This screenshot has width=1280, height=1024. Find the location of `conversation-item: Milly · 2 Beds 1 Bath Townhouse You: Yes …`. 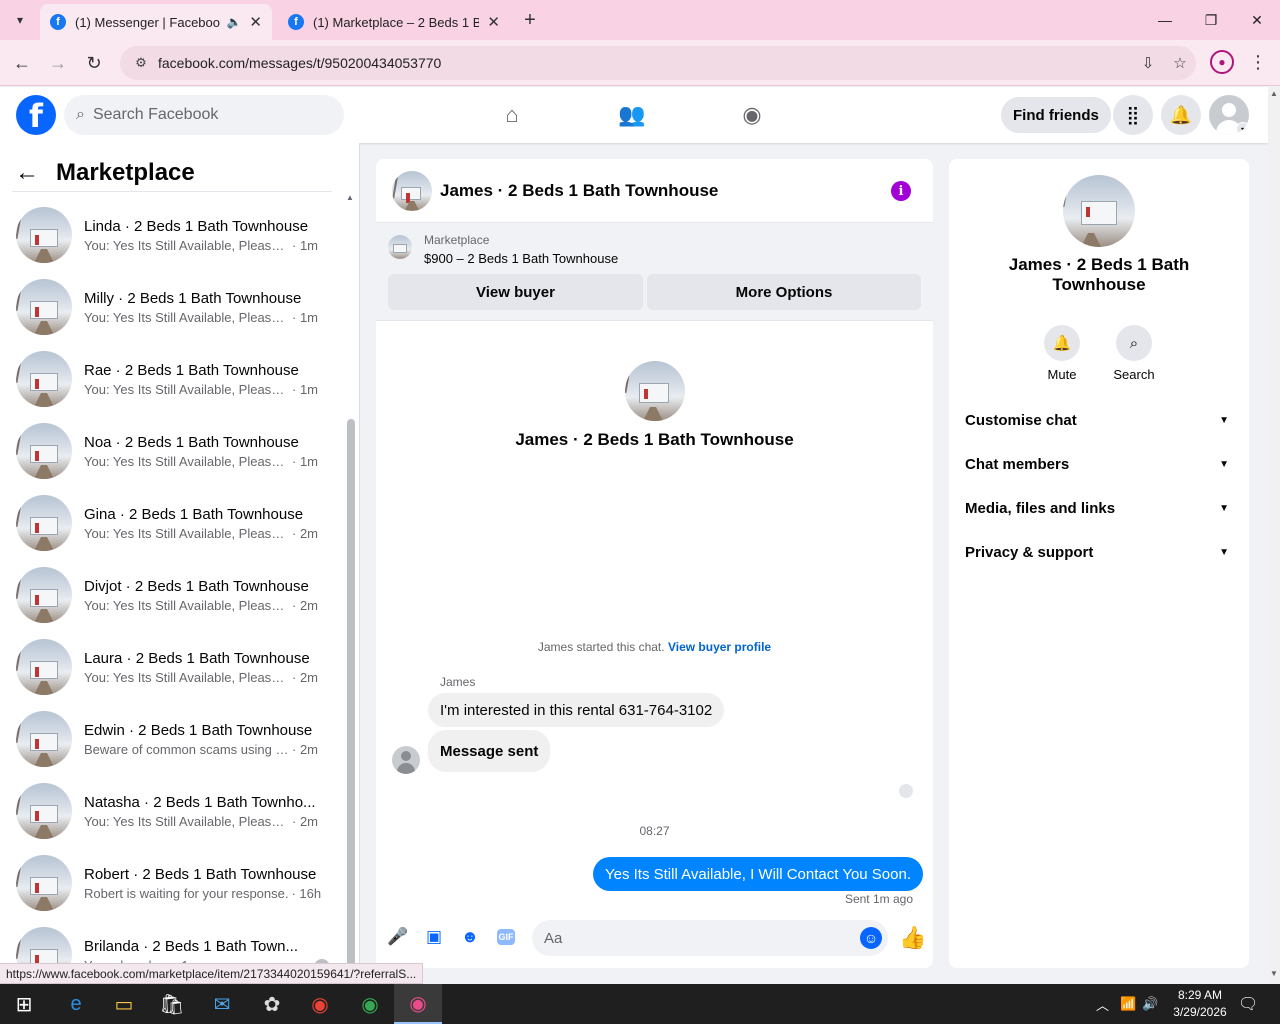

conversation-item: Milly · 2 Beds 1 Bath Townhouse You: Yes … is located at coordinates (173, 307).